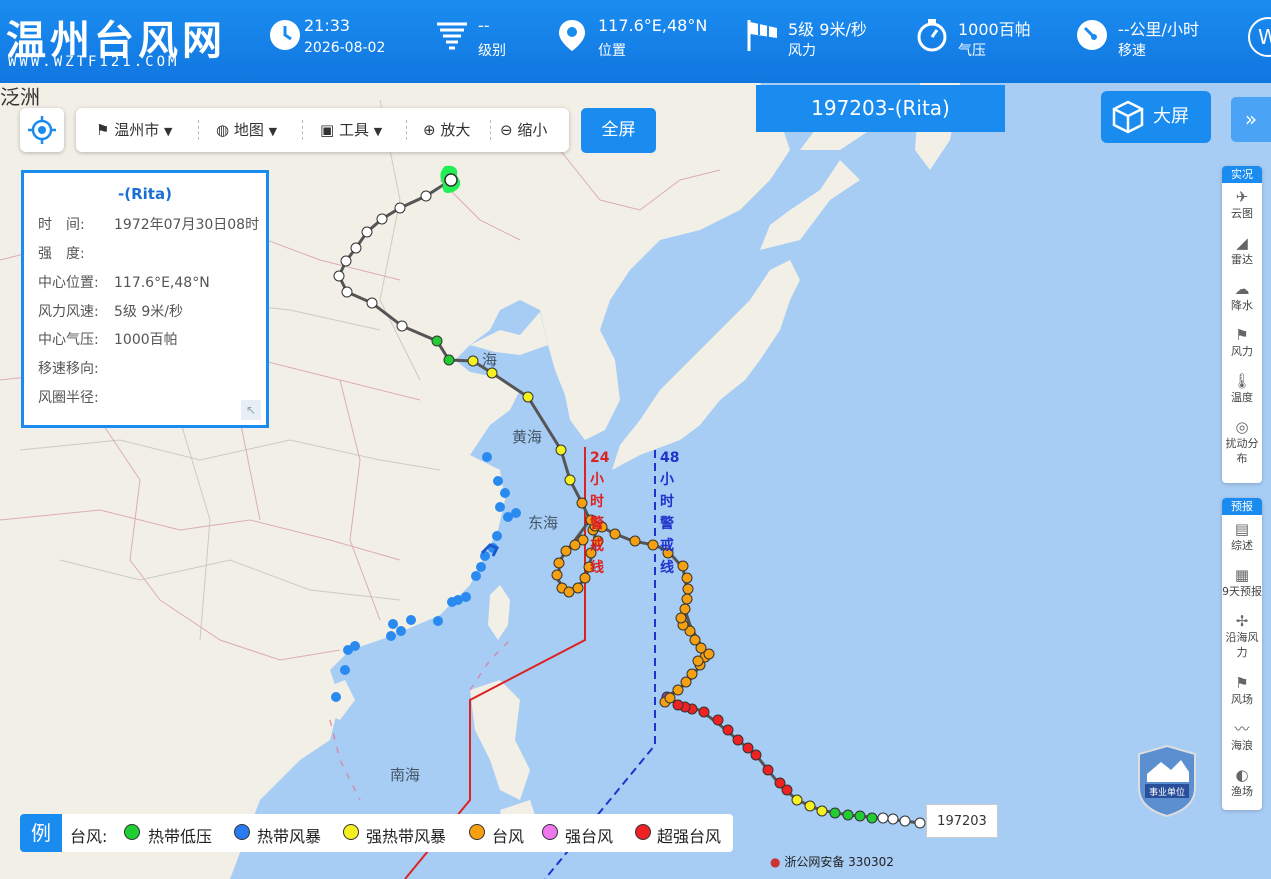 This screenshot has width=1271, height=879. Describe the element at coordinates (149, 225) in the screenshot. I see `info-time-row: 时 间: 1972年07月30日08时` at that location.